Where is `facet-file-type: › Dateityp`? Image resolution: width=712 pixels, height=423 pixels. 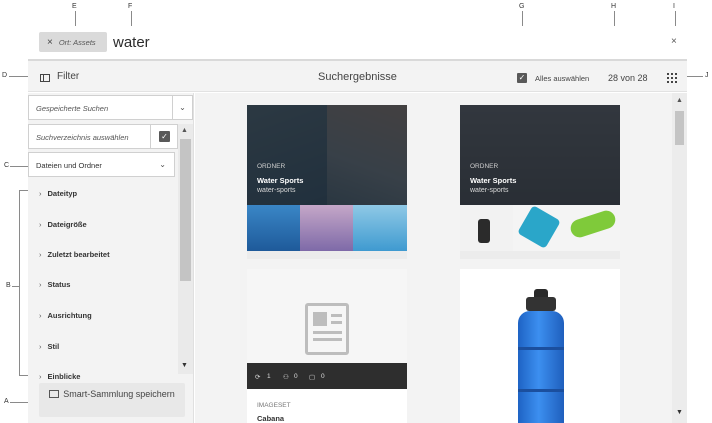 facet-file-type: › Dateityp is located at coordinates (58, 193).